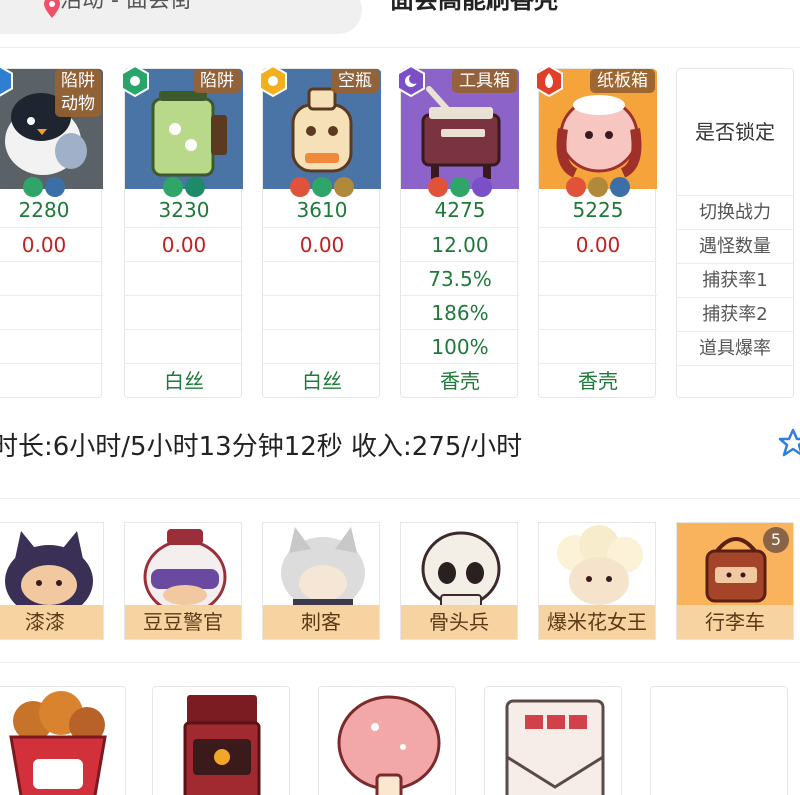  I want to click on trap-column-0: 陷阱 动物 2280 0.00, so click(51, 231).